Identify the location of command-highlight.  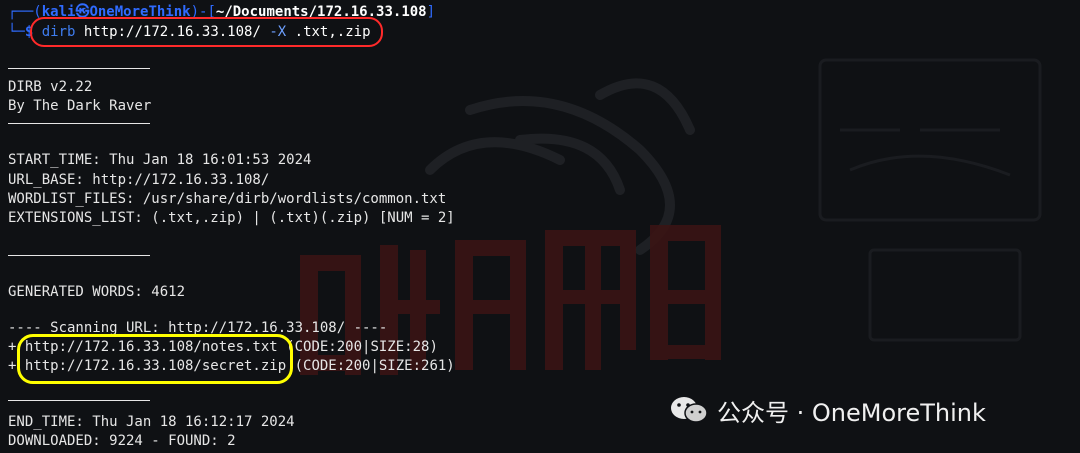
(206, 32).